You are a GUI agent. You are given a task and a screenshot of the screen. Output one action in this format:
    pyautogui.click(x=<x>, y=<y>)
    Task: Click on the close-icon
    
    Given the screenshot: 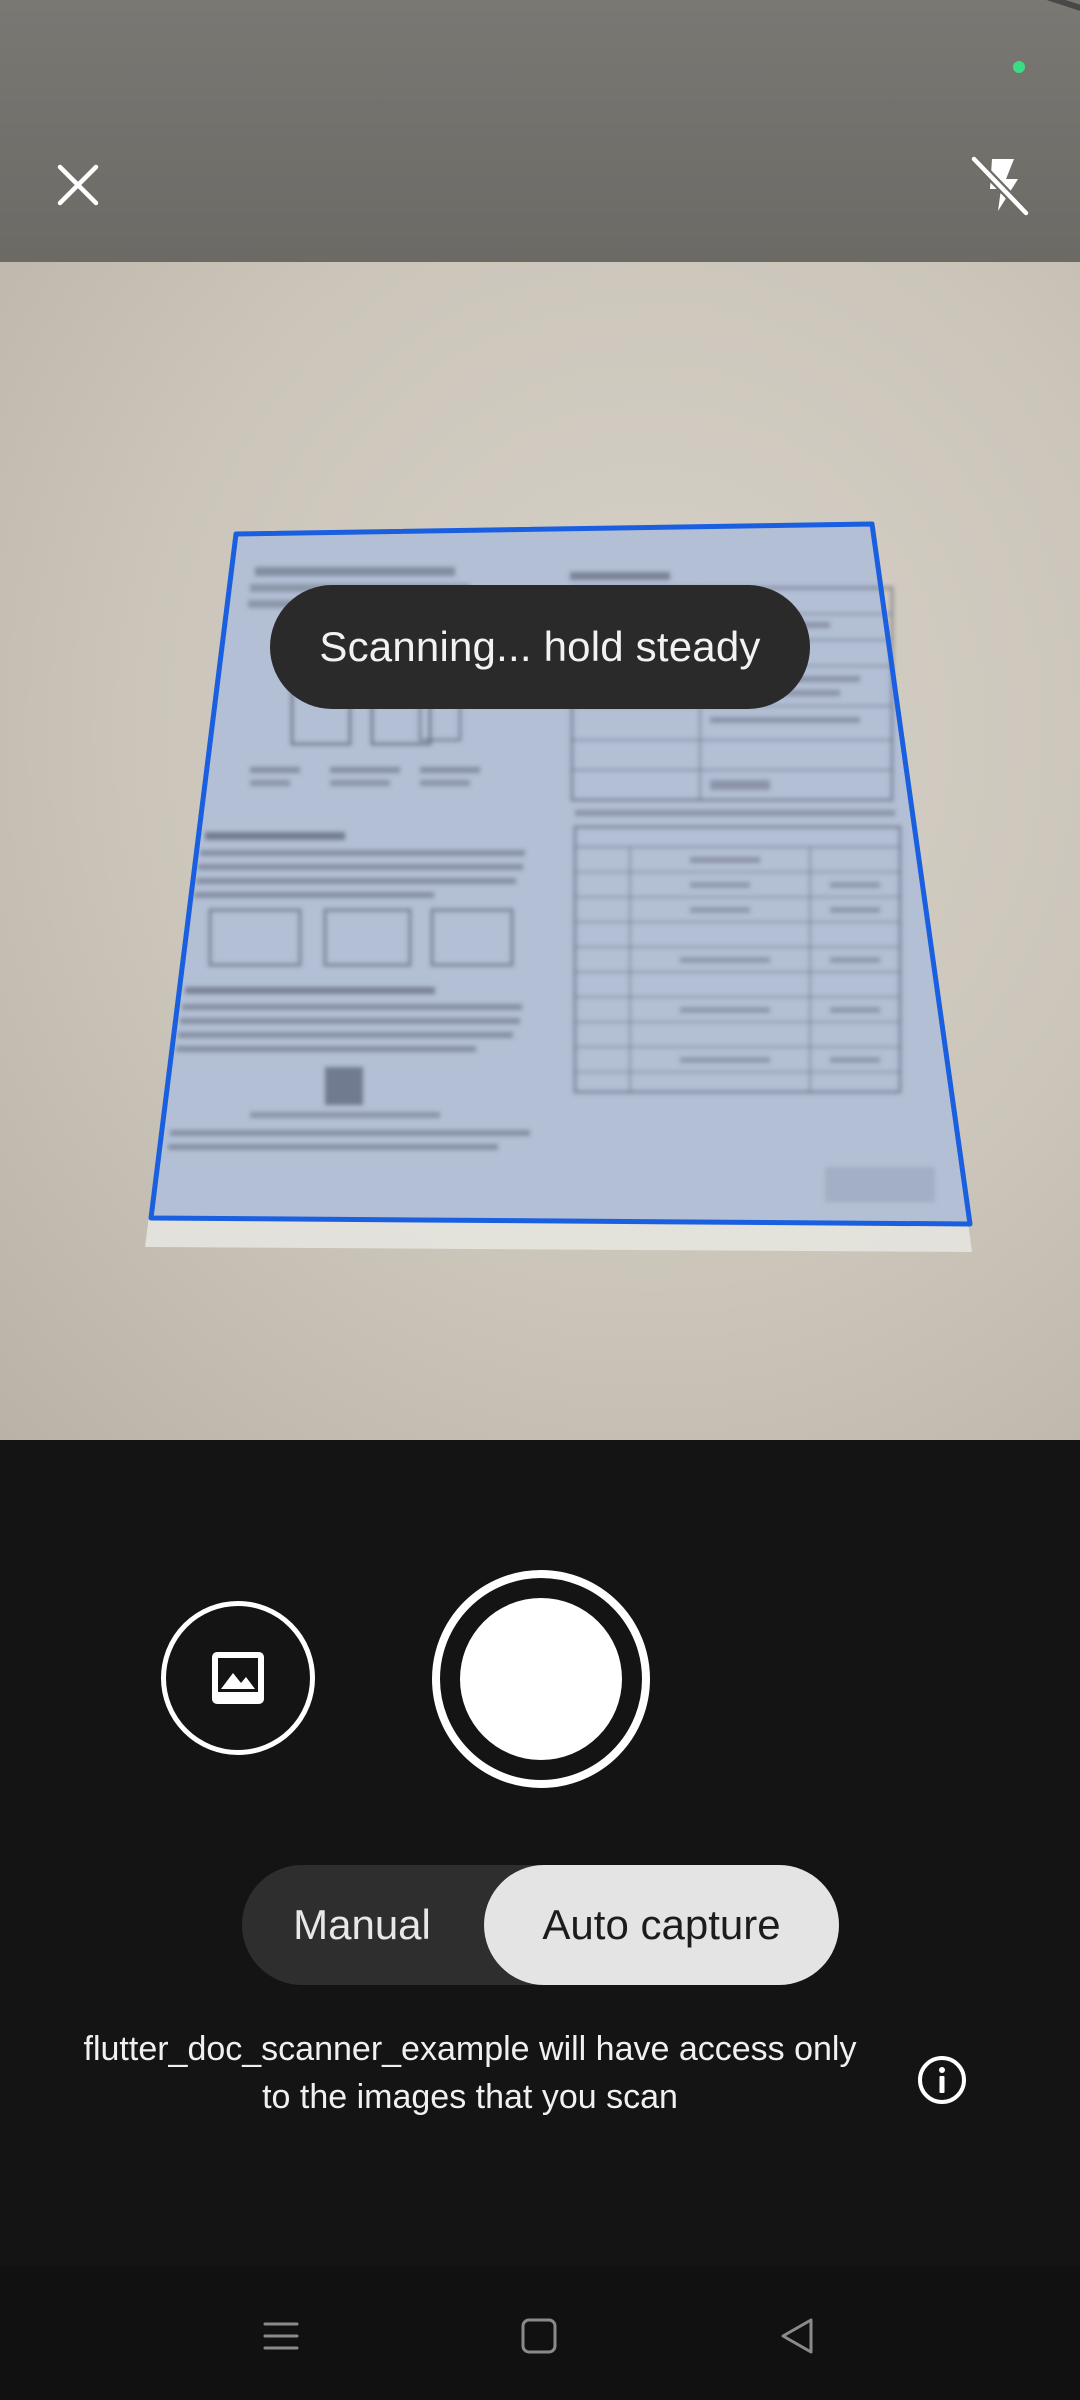 What is the action you would take?
    pyautogui.click(x=78, y=185)
    